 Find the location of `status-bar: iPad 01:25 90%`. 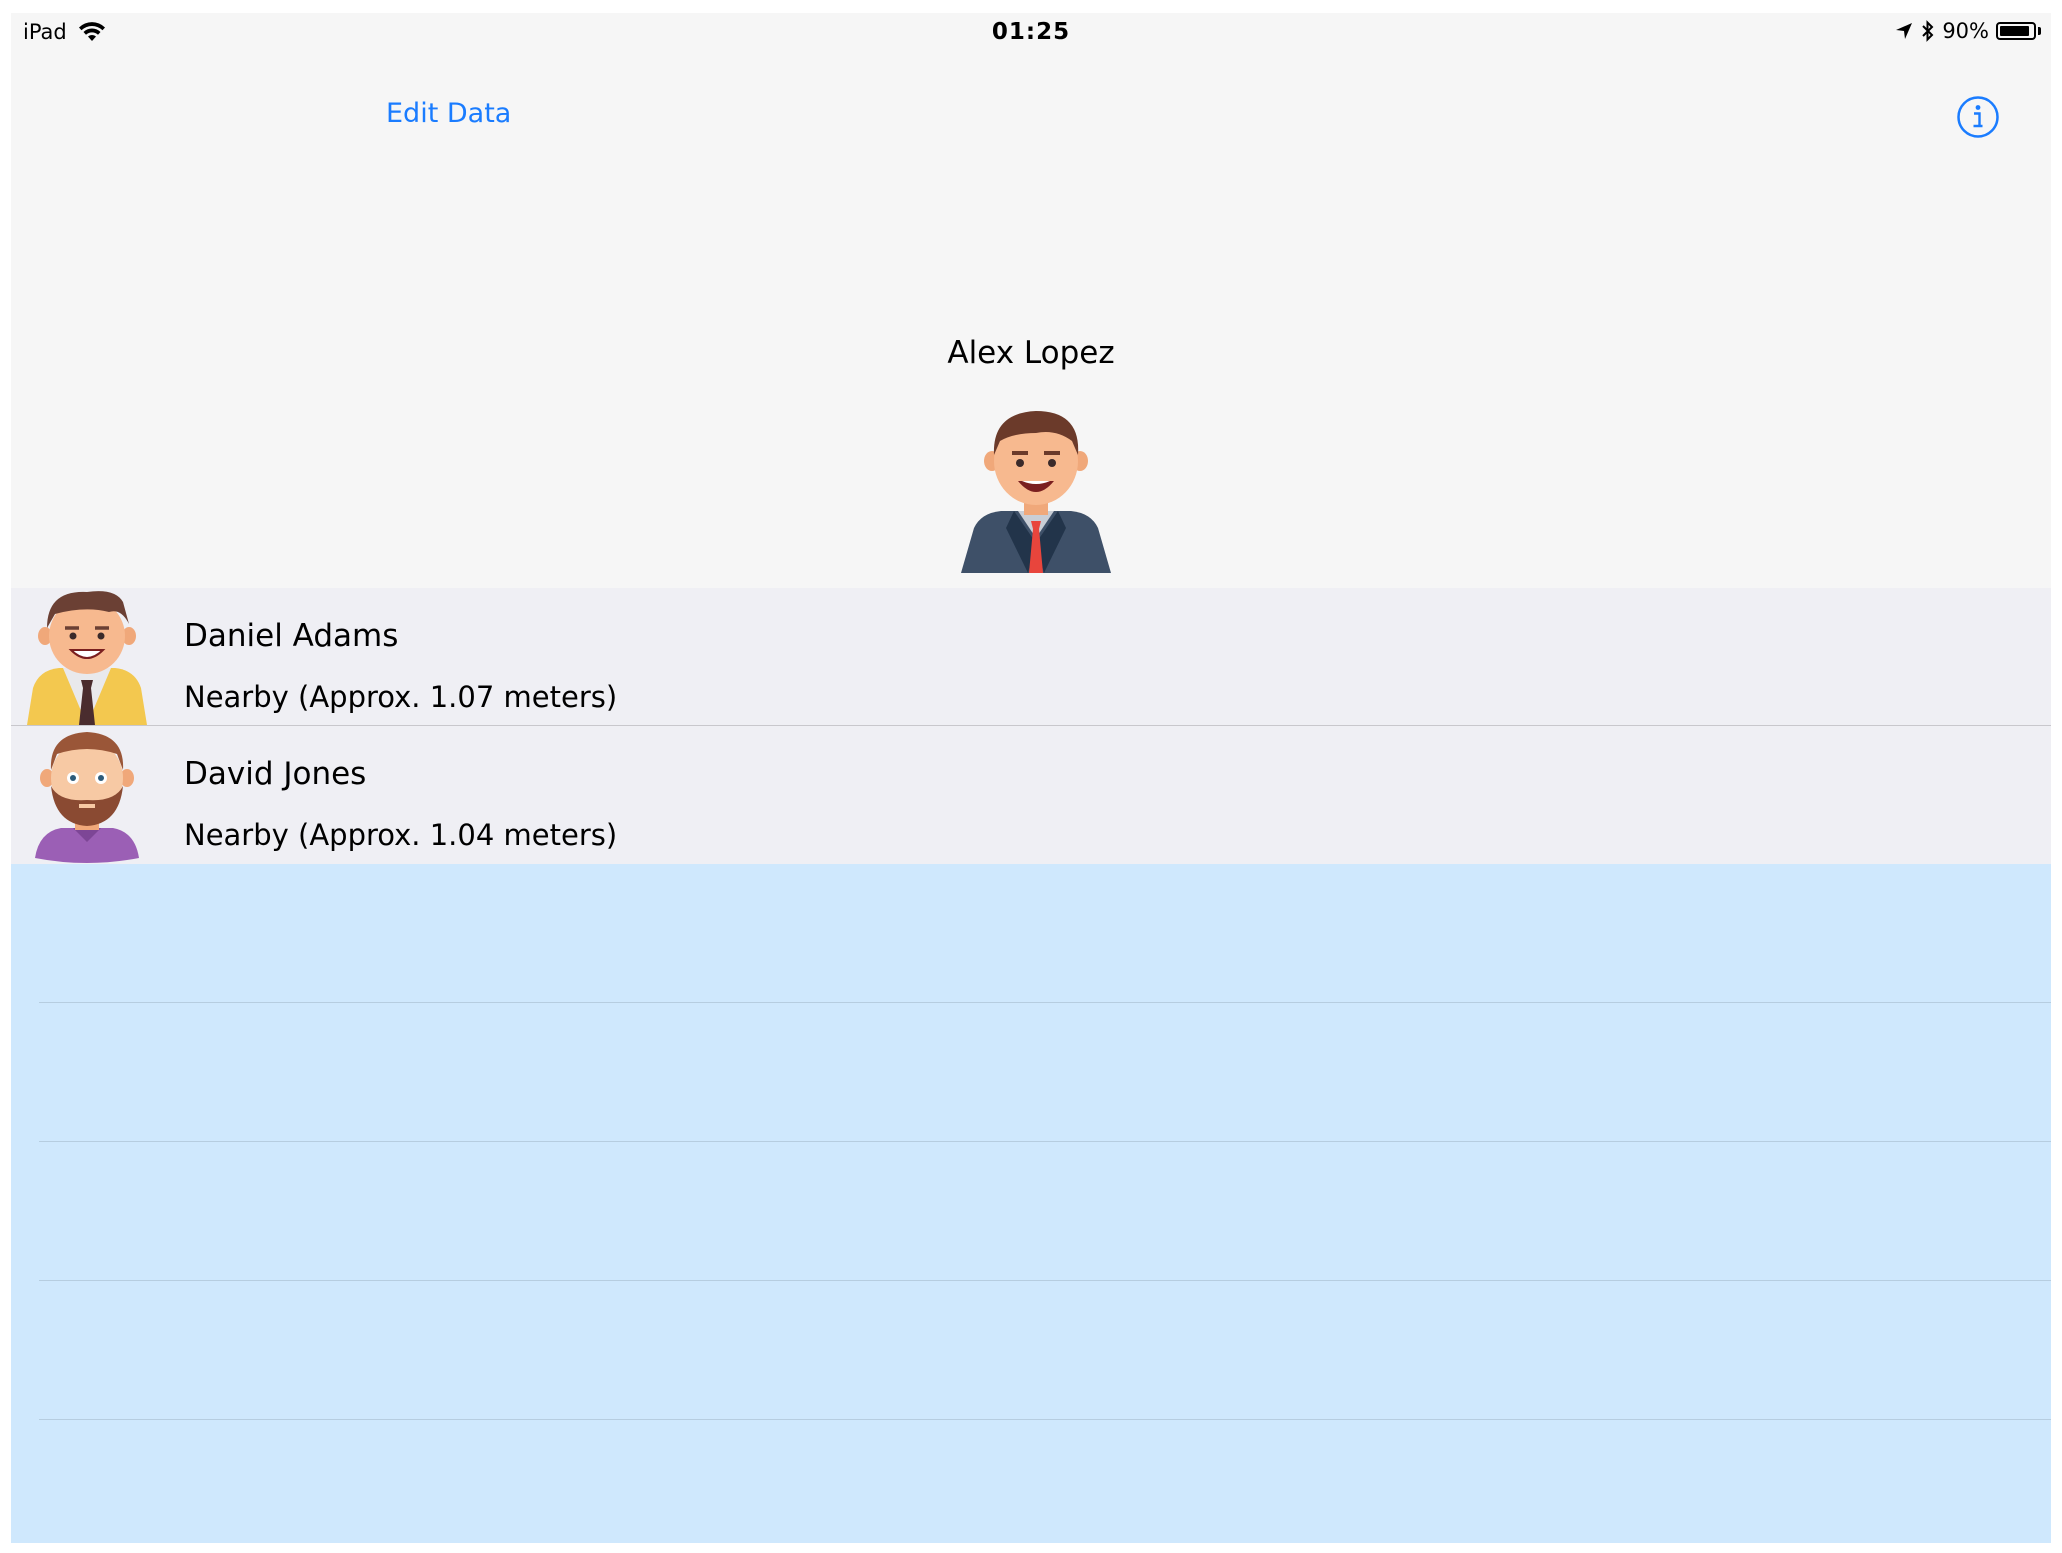

status-bar: iPad 01:25 90% is located at coordinates (1031, 33).